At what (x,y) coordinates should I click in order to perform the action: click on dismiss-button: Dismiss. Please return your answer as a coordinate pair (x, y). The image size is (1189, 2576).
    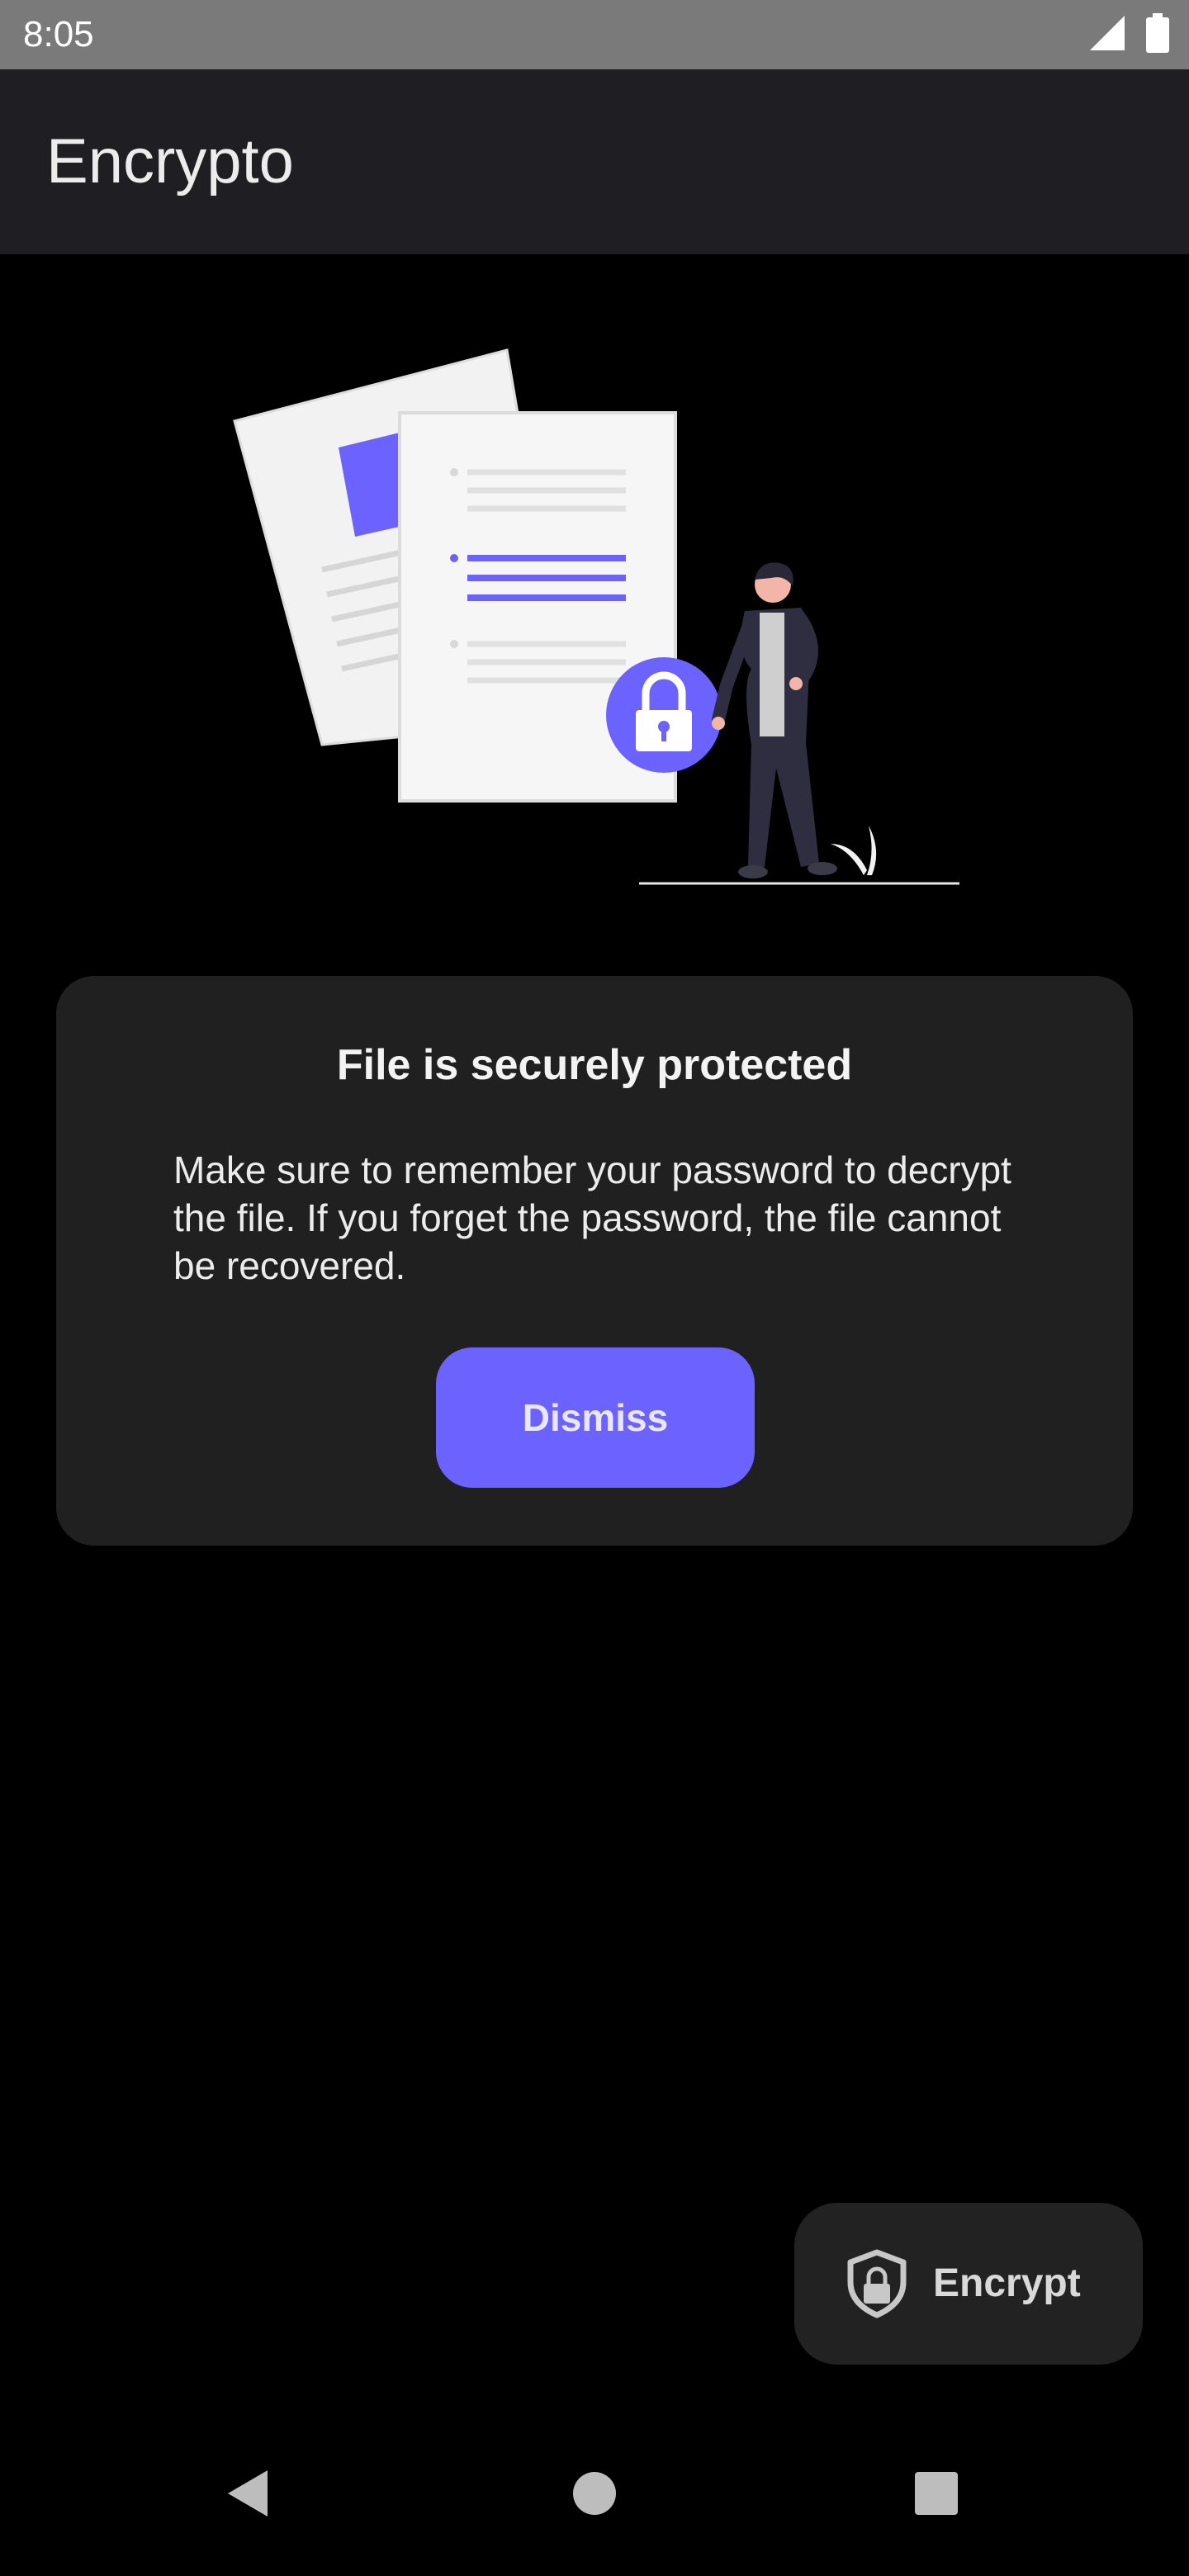
    Looking at the image, I should click on (595, 1417).